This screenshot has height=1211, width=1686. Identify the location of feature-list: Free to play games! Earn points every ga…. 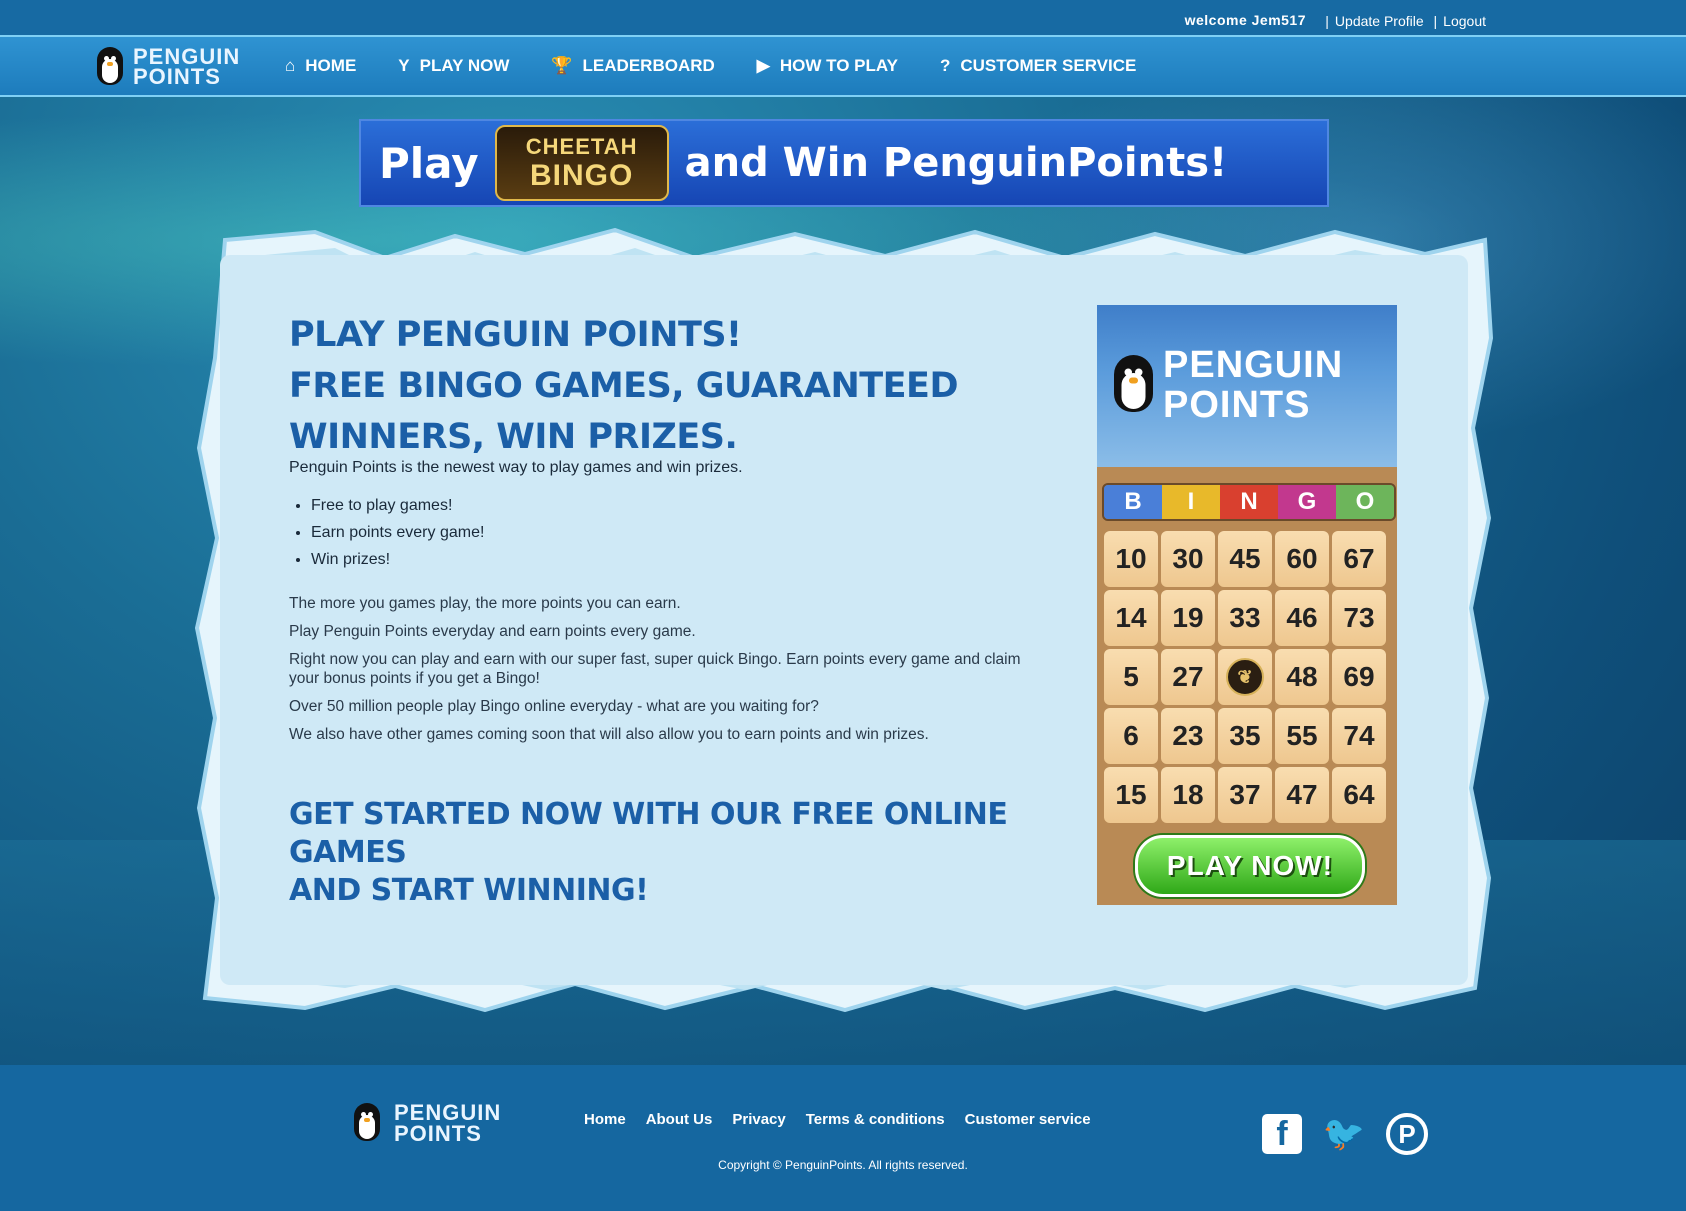
(386, 537).